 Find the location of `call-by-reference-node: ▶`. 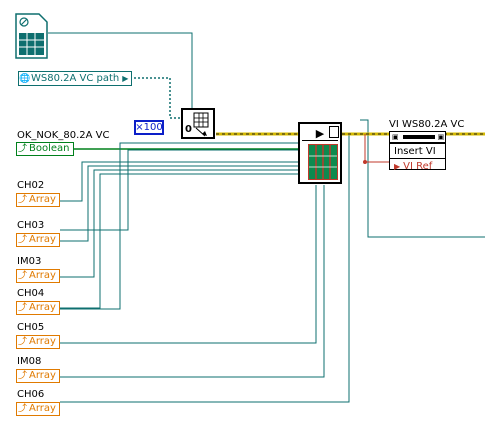

call-by-reference-node: ▶ is located at coordinates (320, 153).